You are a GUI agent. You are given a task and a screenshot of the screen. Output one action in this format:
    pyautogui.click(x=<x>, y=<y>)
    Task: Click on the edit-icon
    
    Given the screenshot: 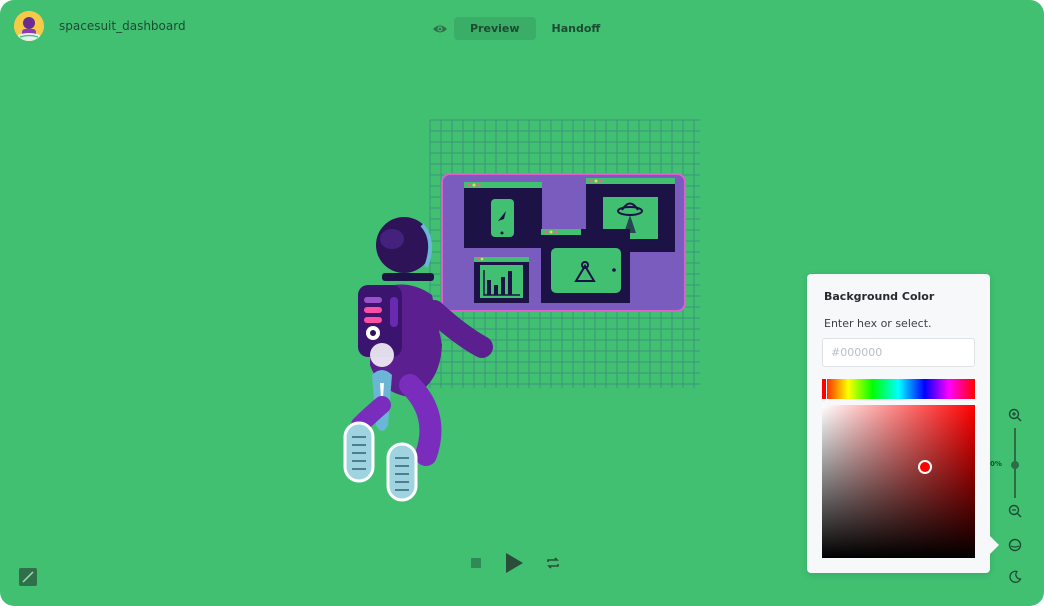 What is the action you would take?
    pyautogui.click(x=28, y=577)
    